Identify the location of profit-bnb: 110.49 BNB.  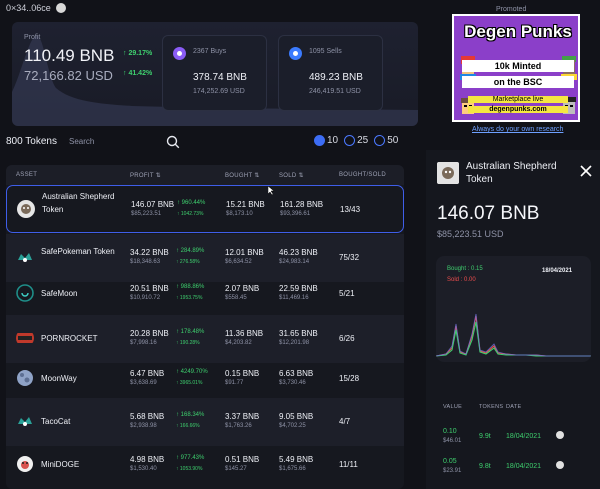
(69, 55).